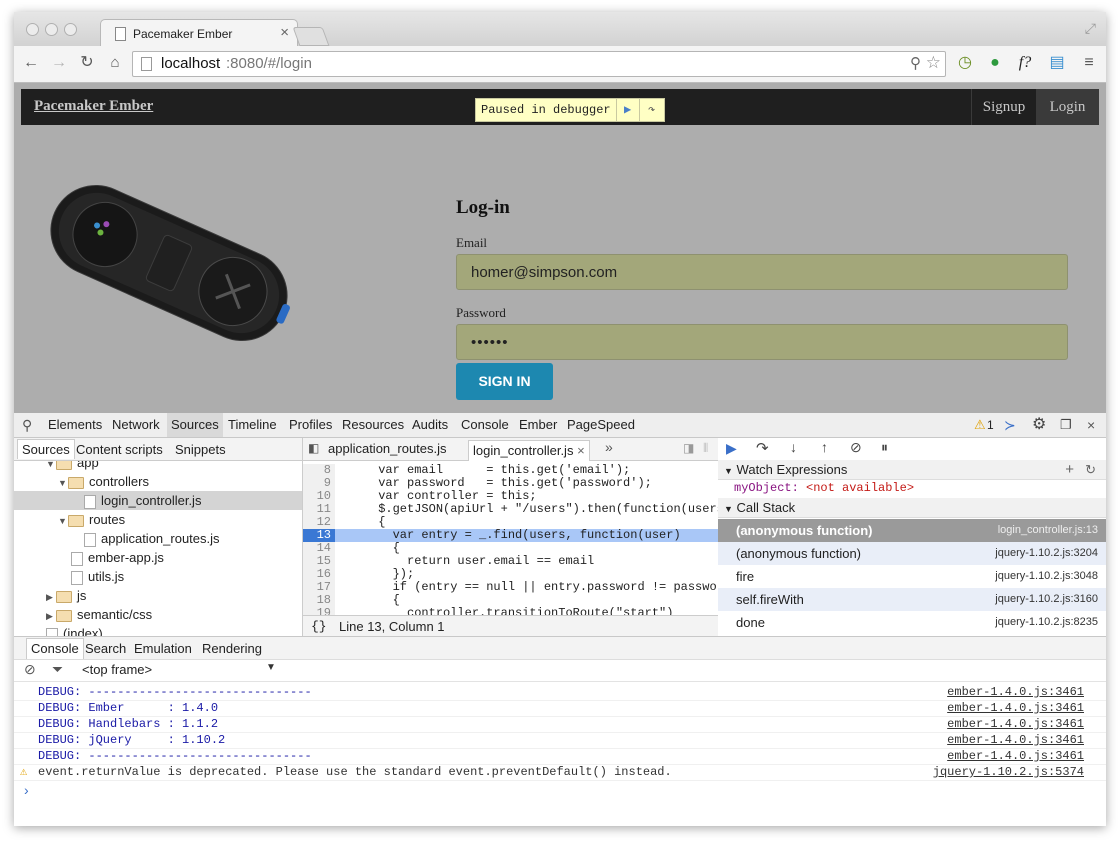  I want to click on tree-folder-app: ▼ app, so click(72, 466).